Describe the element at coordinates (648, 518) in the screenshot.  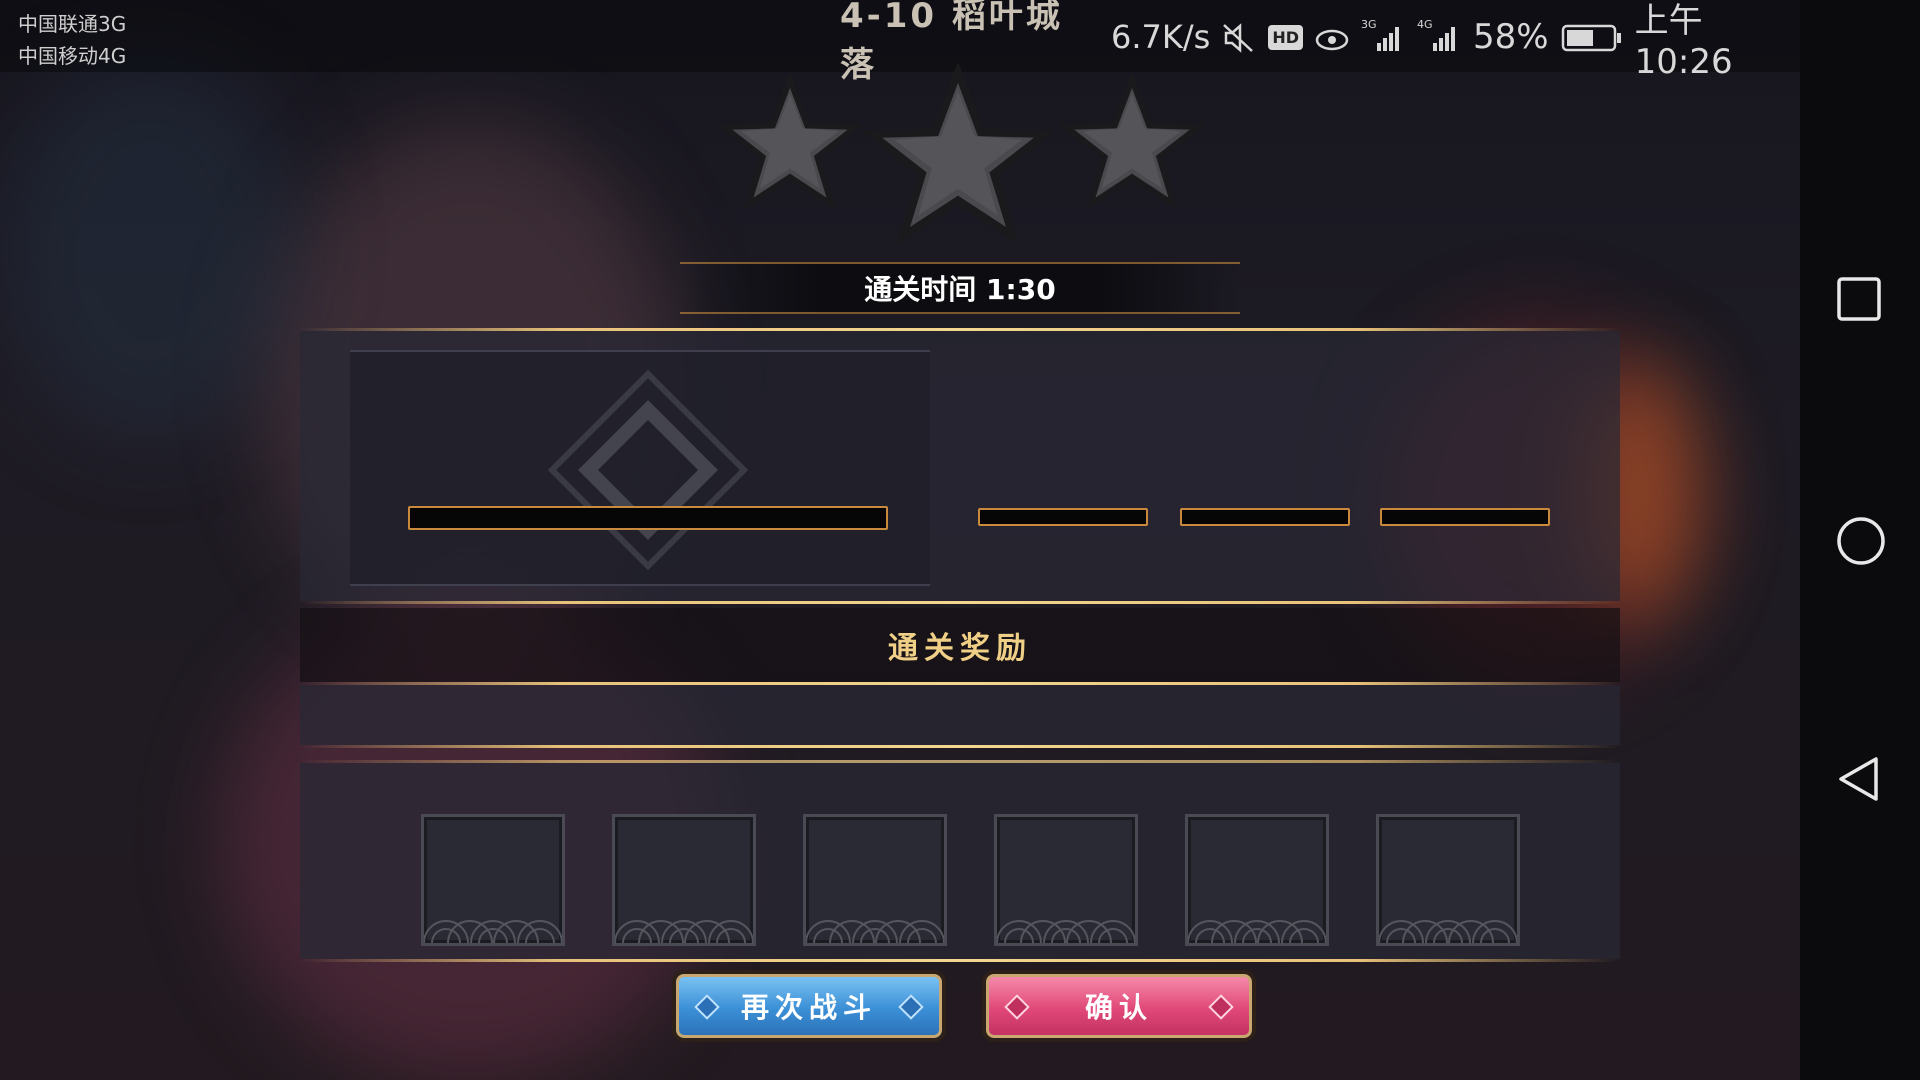
I see `hero-exp-bar` at that location.